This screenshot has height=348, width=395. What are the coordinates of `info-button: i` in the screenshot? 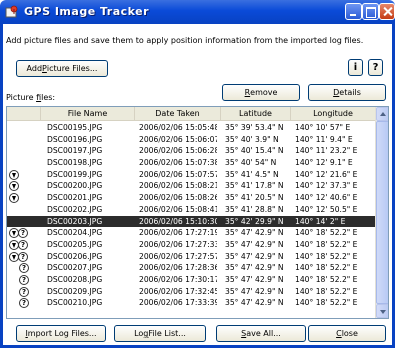 It's located at (355, 67).